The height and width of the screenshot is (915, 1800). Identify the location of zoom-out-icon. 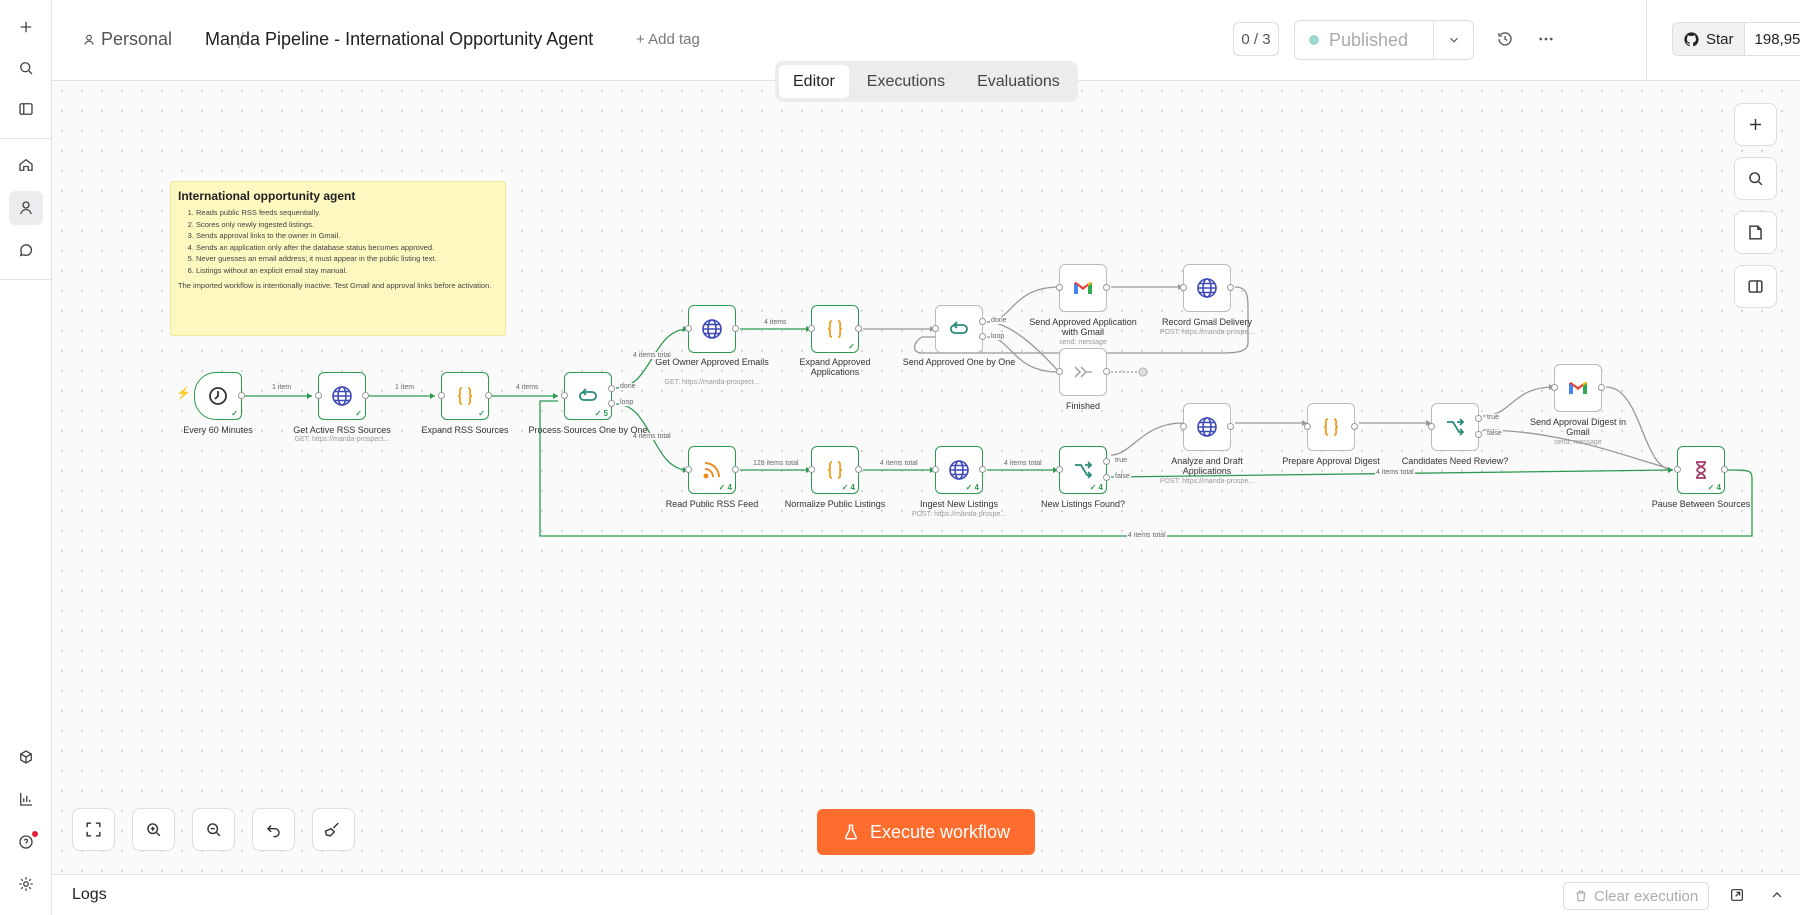
(214, 830).